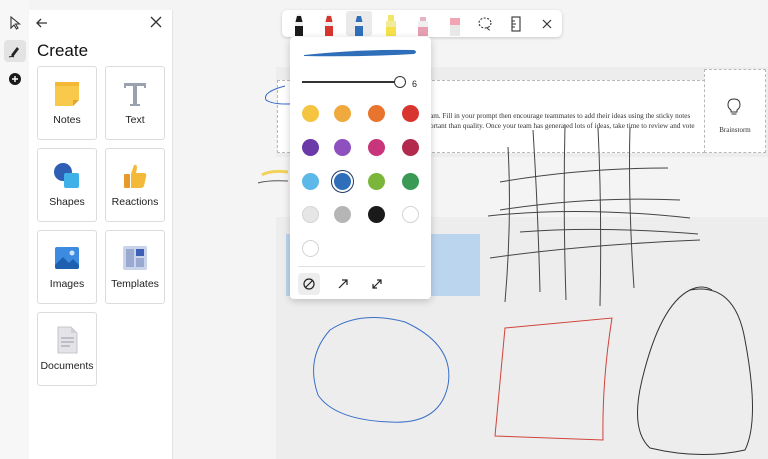  I want to click on ink-black-shape, so click(695, 371).